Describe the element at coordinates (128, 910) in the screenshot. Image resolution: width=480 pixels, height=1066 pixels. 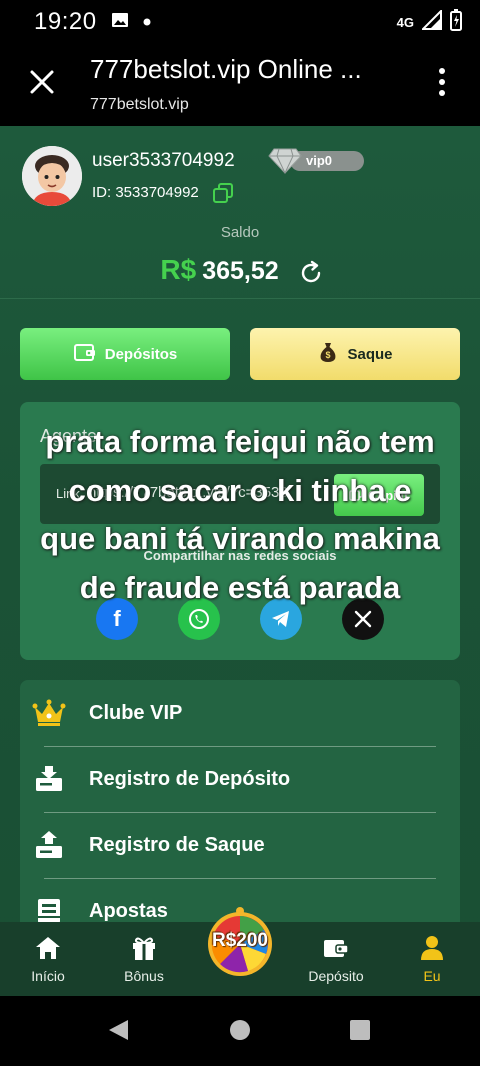
I see `menu-label: Apostas` at that location.